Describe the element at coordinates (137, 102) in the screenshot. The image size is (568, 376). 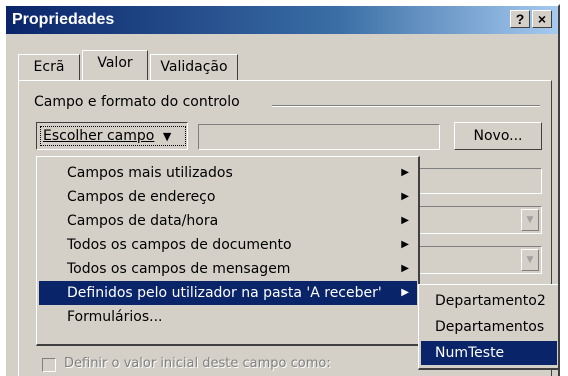
I see `group-label: Campo e formato do controlo` at that location.